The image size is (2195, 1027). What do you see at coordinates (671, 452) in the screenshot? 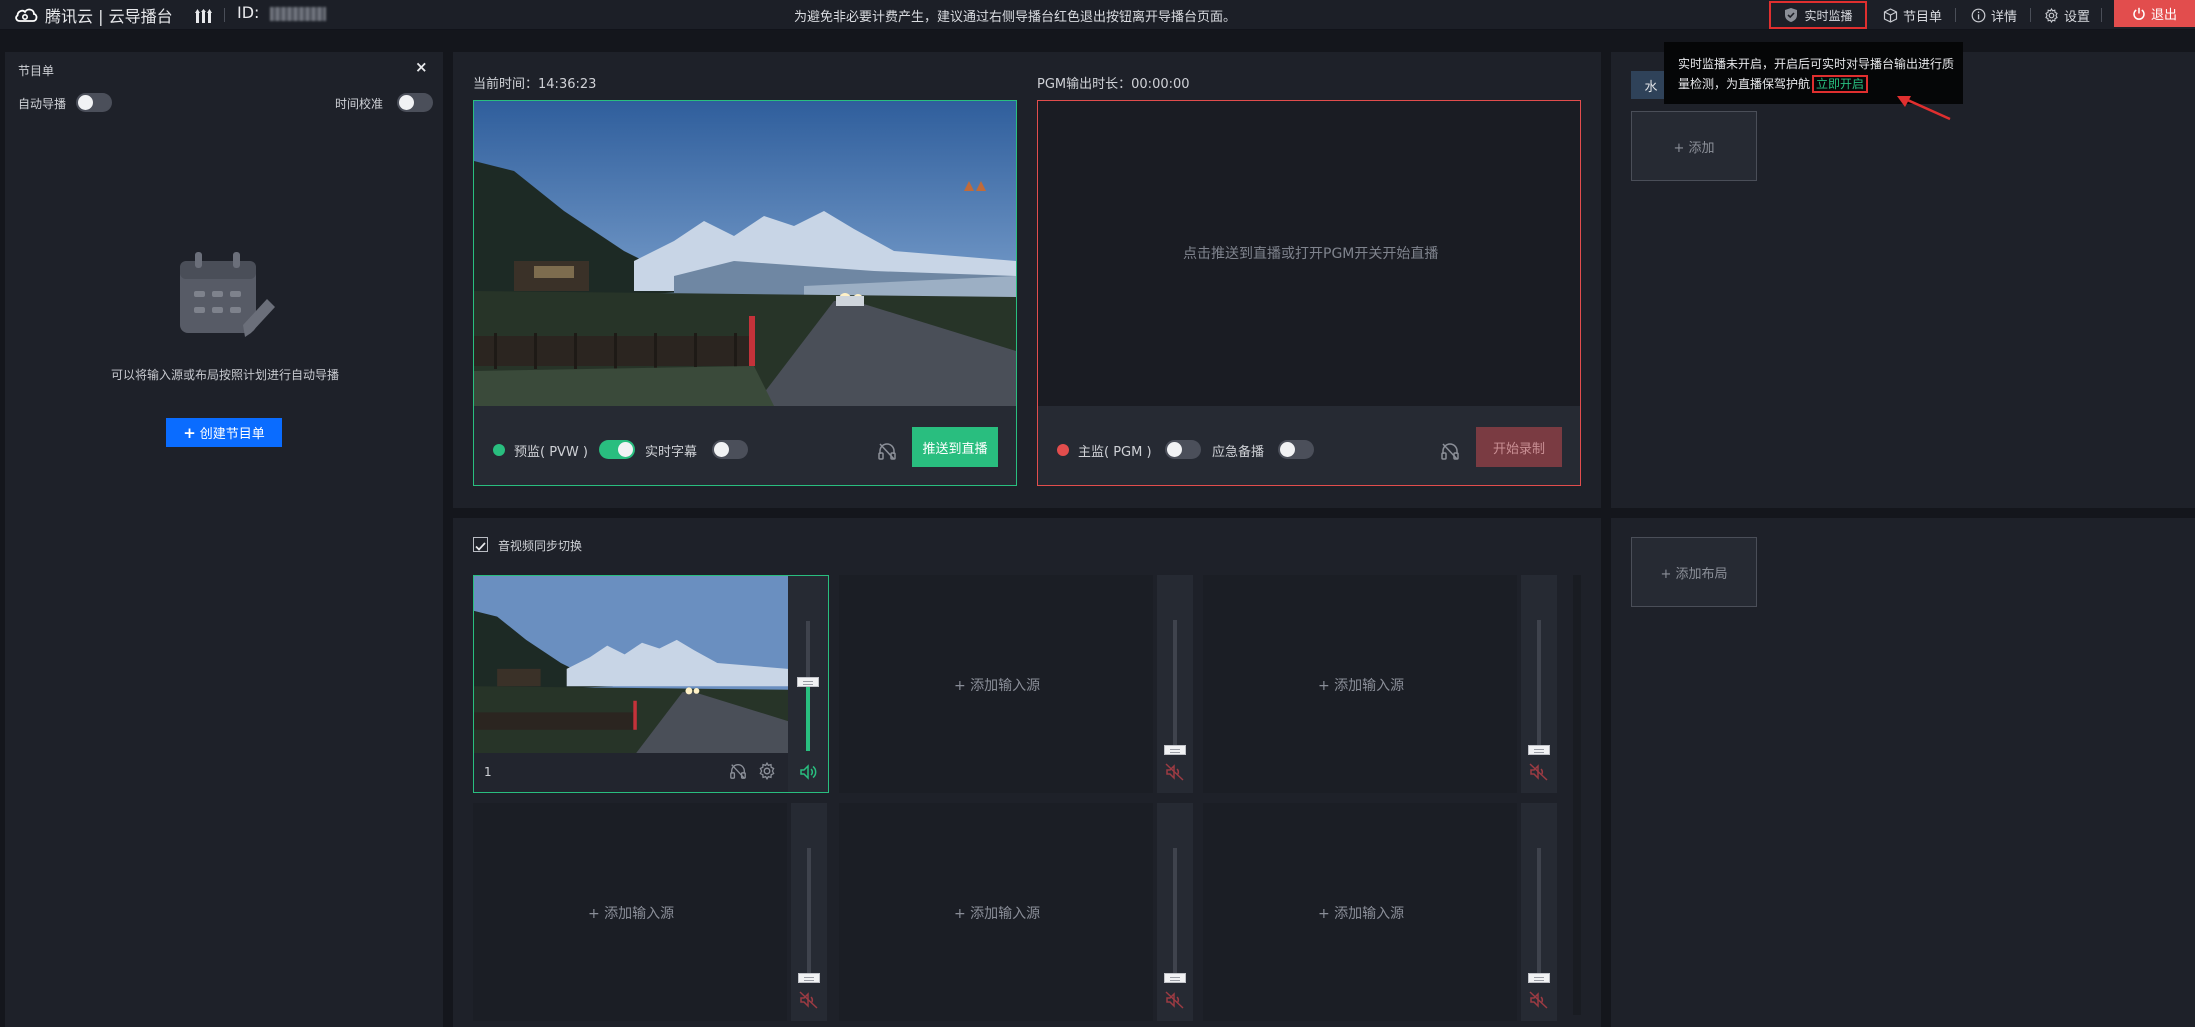
I see `subtitle-label: 实时字幕` at bounding box center [671, 452].